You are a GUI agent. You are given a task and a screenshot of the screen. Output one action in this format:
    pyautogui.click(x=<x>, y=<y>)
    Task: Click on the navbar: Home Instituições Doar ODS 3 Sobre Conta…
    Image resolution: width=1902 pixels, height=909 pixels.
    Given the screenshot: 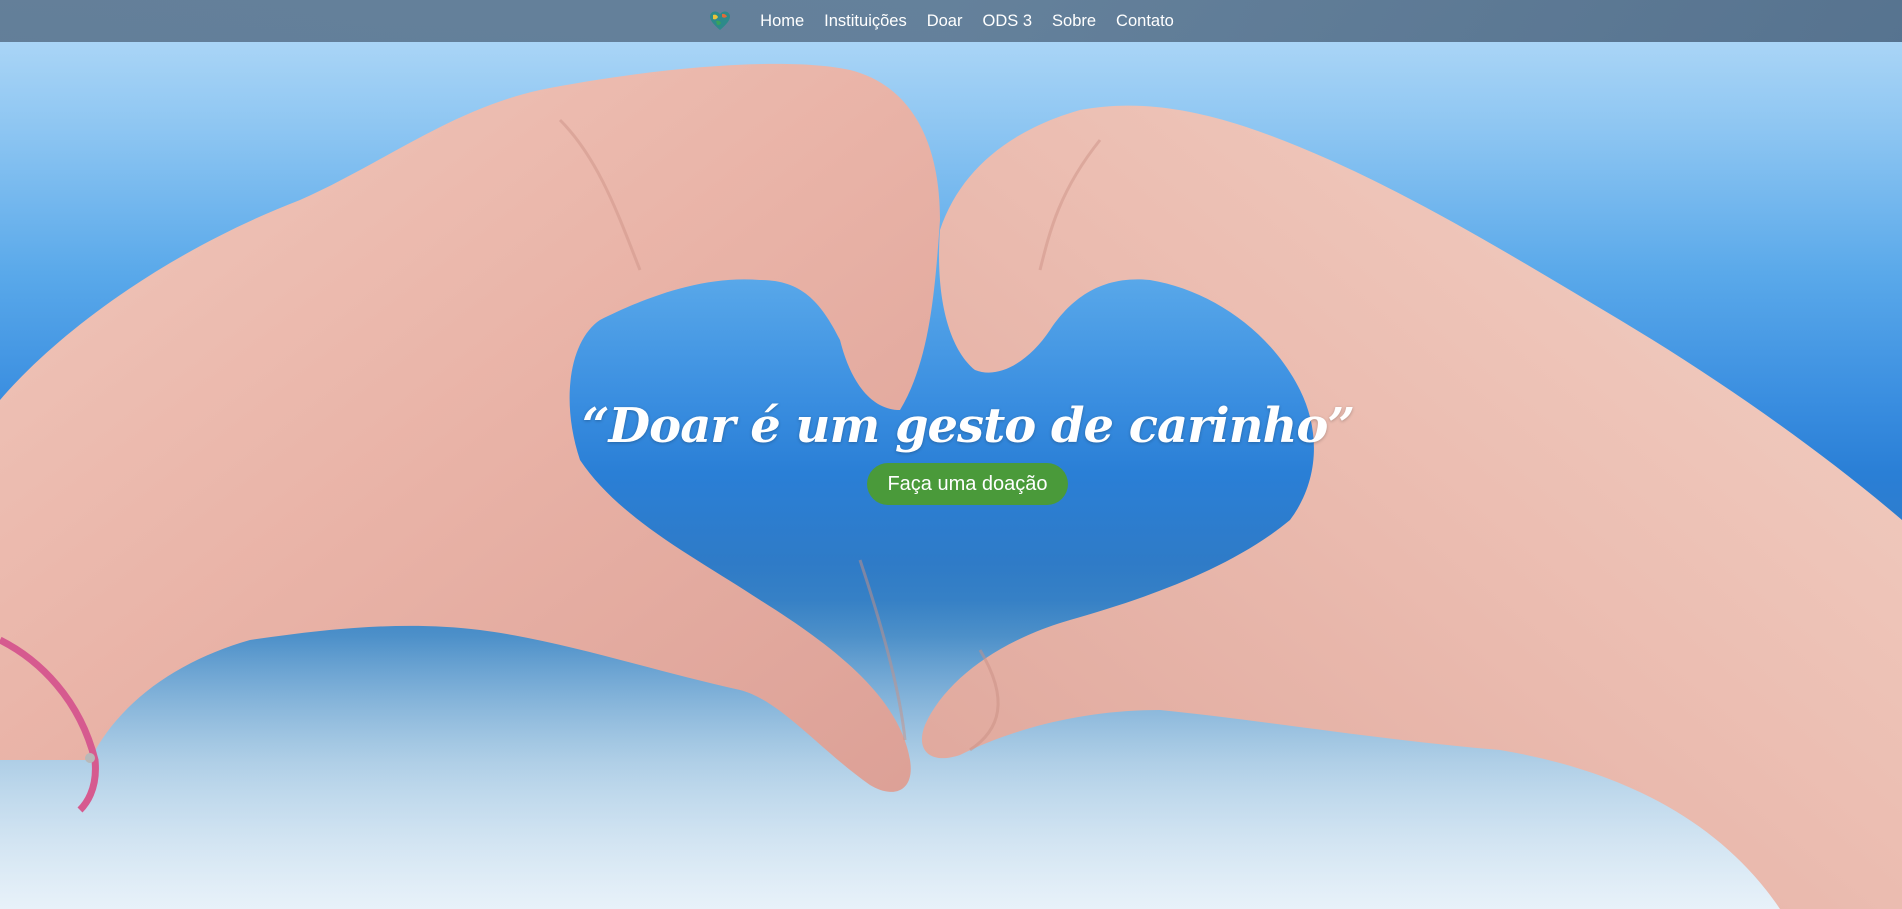 What is the action you would take?
    pyautogui.click(x=951, y=21)
    